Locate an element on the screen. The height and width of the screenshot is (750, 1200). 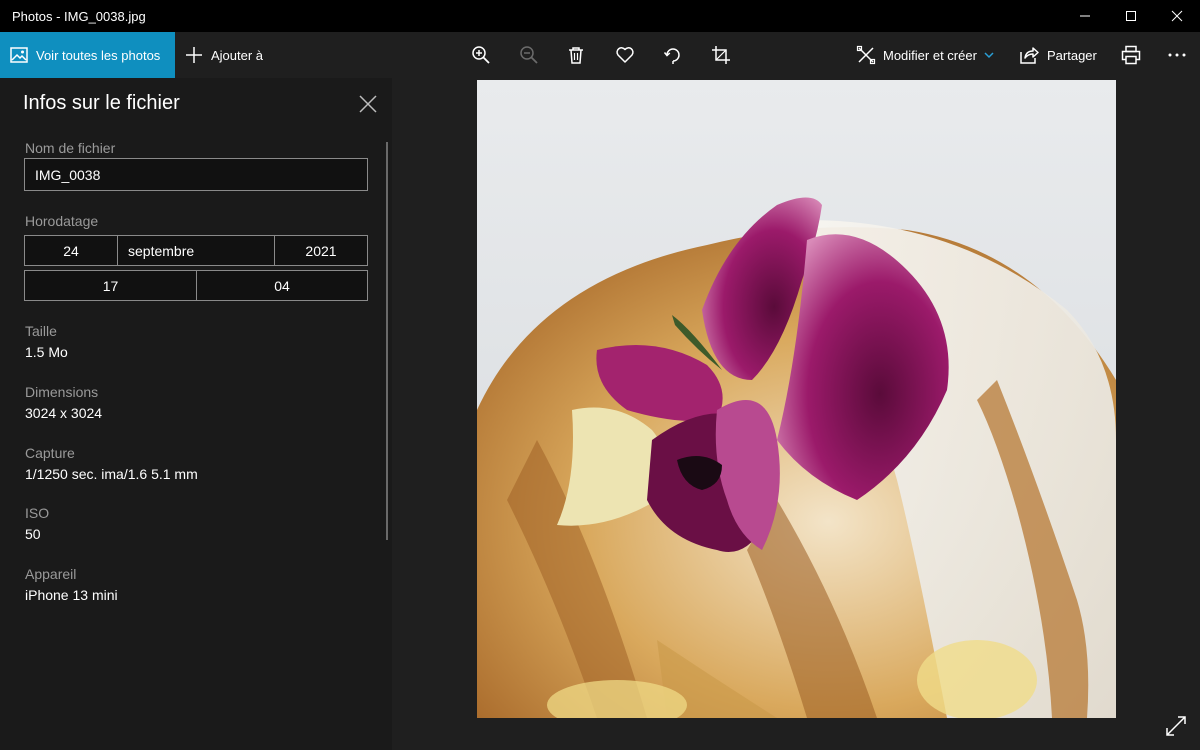
trash-icon is located at coordinates (576, 55).